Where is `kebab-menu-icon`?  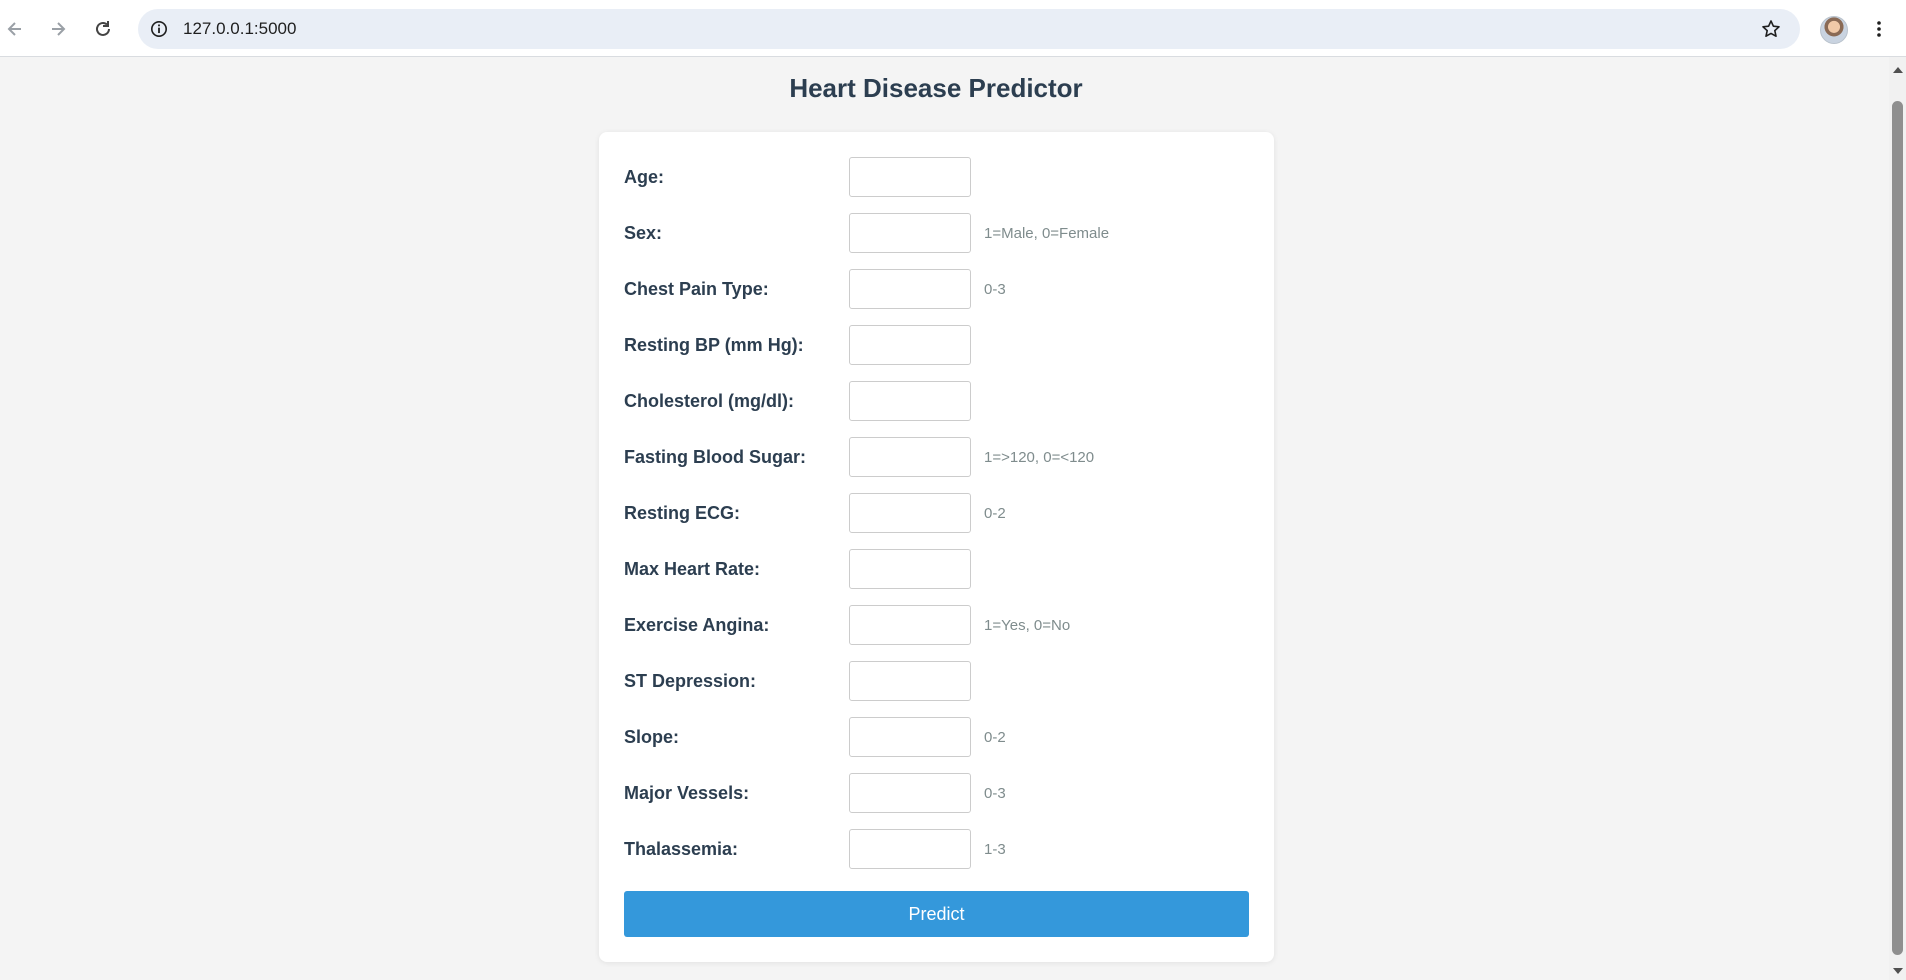
kebab-menu-icon is located at coordinates (1879, 29).